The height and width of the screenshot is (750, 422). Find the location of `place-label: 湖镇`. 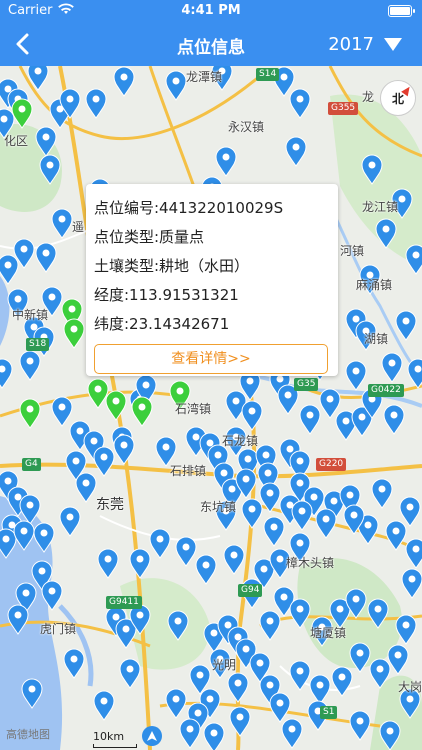

place-label: 湖镇 is located at coordinates (376, 339).